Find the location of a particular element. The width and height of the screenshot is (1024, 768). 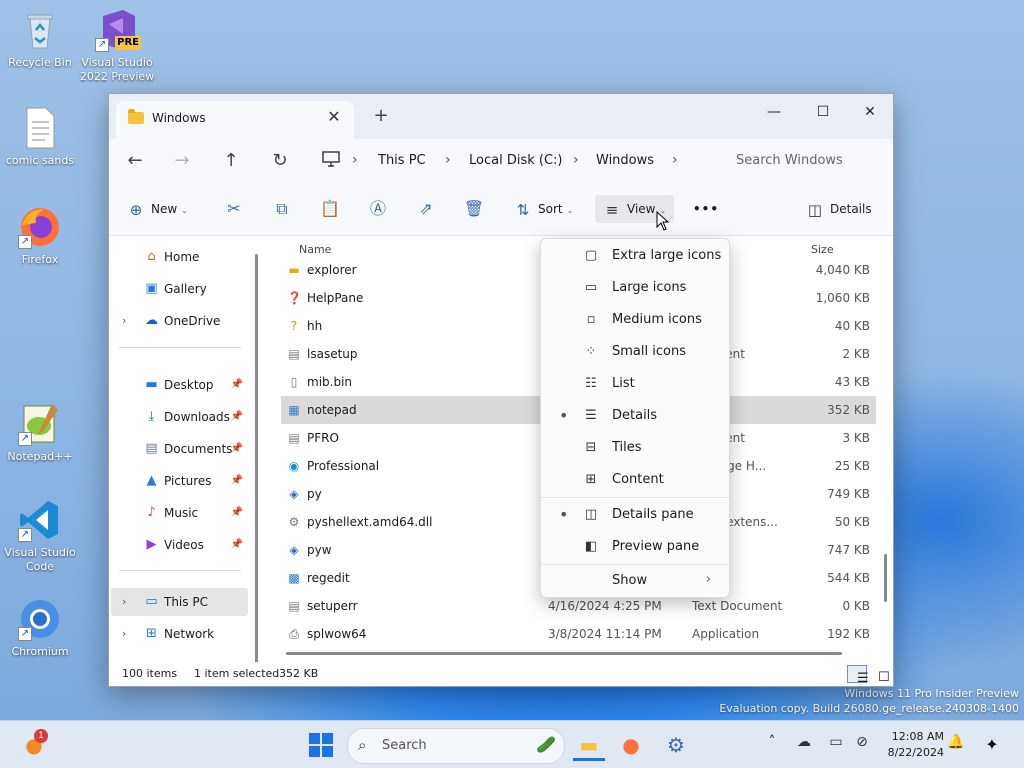

more-options-button: ••• is located at coordinates (706, 209).